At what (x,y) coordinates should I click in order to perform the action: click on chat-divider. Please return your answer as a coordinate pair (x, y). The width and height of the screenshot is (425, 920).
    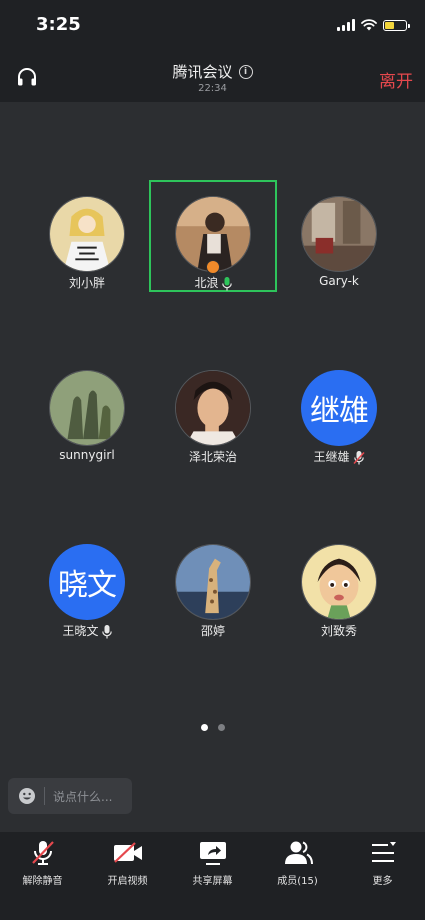
    Looking at the image, I should click on (44, 796).